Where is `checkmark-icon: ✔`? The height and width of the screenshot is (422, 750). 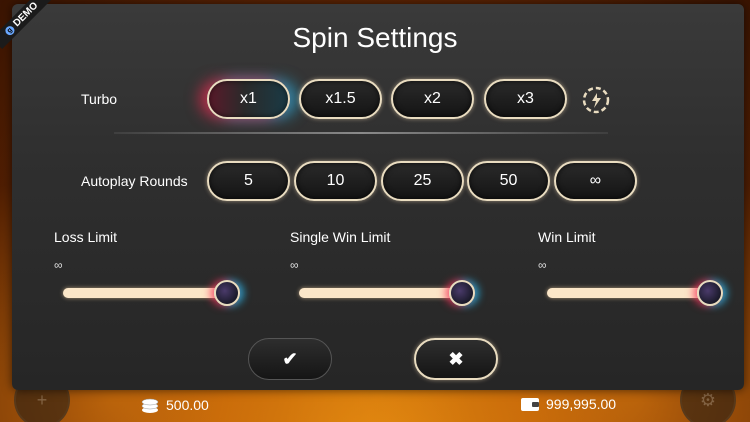 checkmark-icon: ✔ is located at coordinates (290, 358).